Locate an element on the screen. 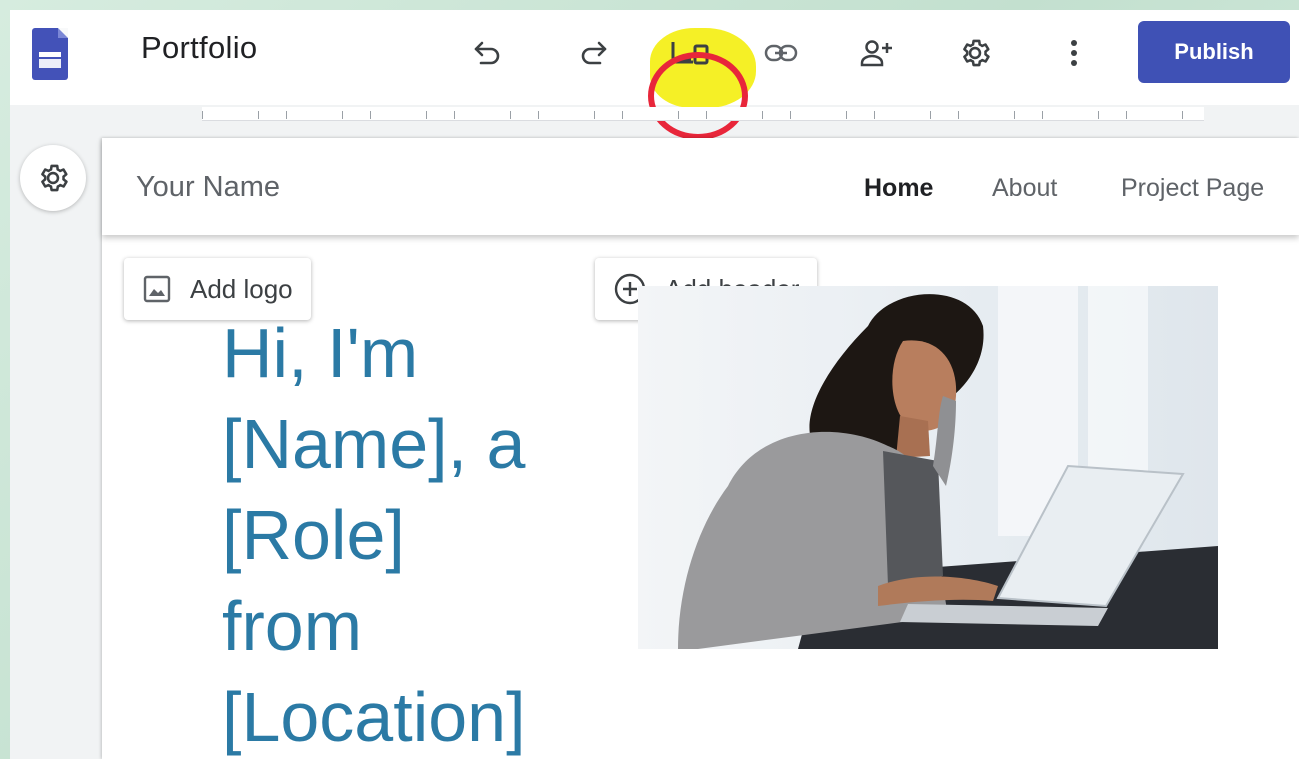 This screenshot has height=759, width=1299. hero-line: [Location] is located at coordinates (374, 717).